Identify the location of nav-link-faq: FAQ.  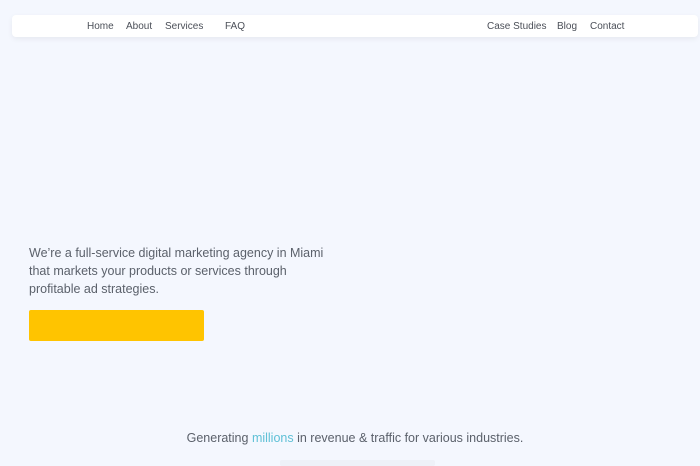
(235, 26).